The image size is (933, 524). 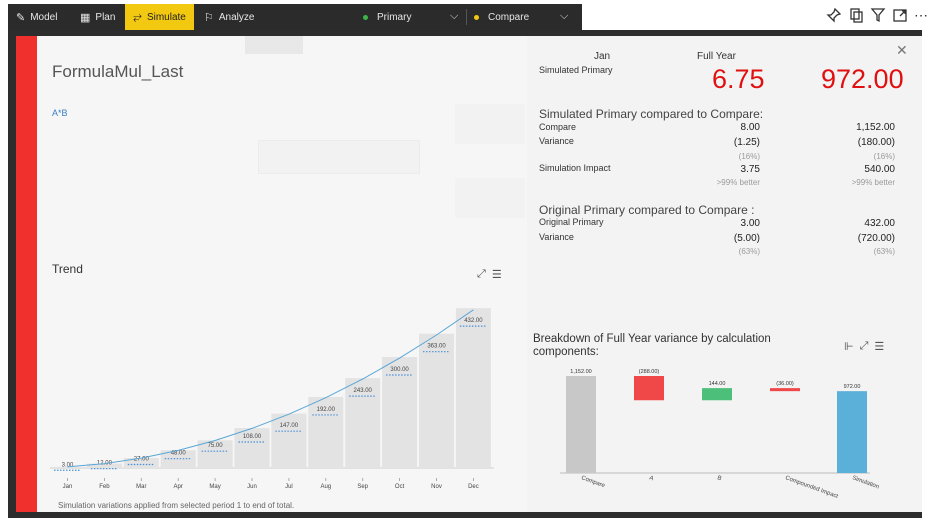 I want to click on breakdown-data-label: 972.00, so click(x=852, y=387).